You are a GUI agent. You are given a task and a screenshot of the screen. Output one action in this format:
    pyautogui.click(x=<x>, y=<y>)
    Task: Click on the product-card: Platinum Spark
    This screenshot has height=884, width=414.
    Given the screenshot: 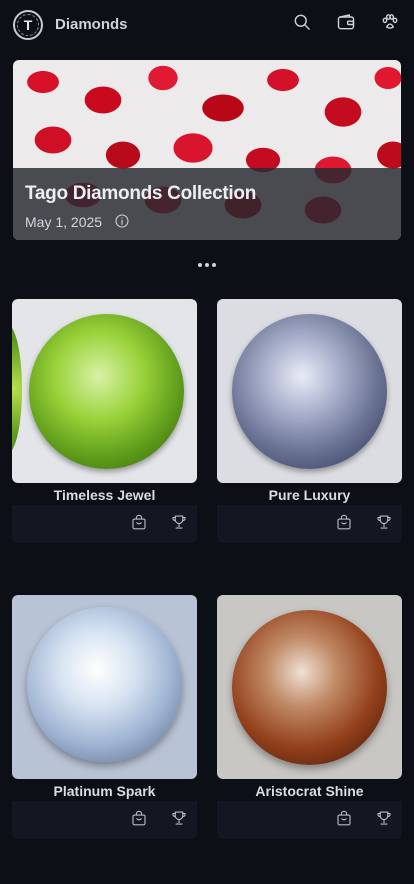 What is the action you would take?
    pyautogui.click(x=104, y=717)
    